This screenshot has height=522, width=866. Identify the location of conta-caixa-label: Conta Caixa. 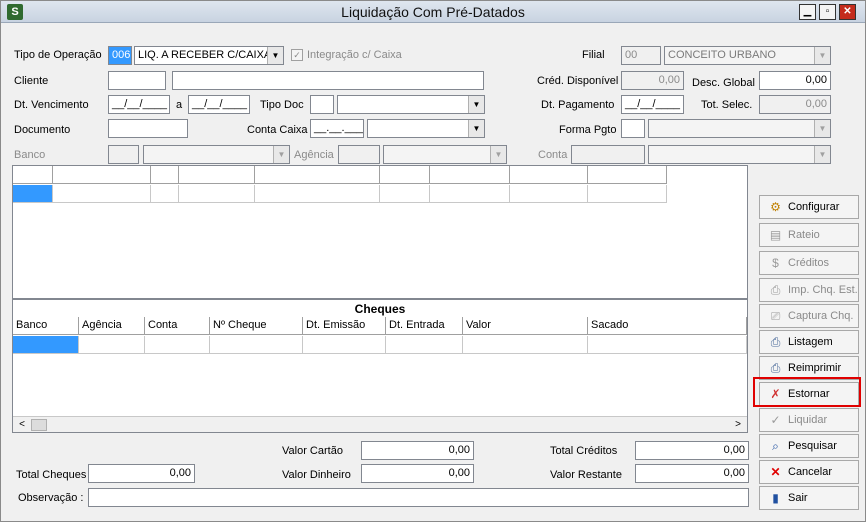
(277, 130).